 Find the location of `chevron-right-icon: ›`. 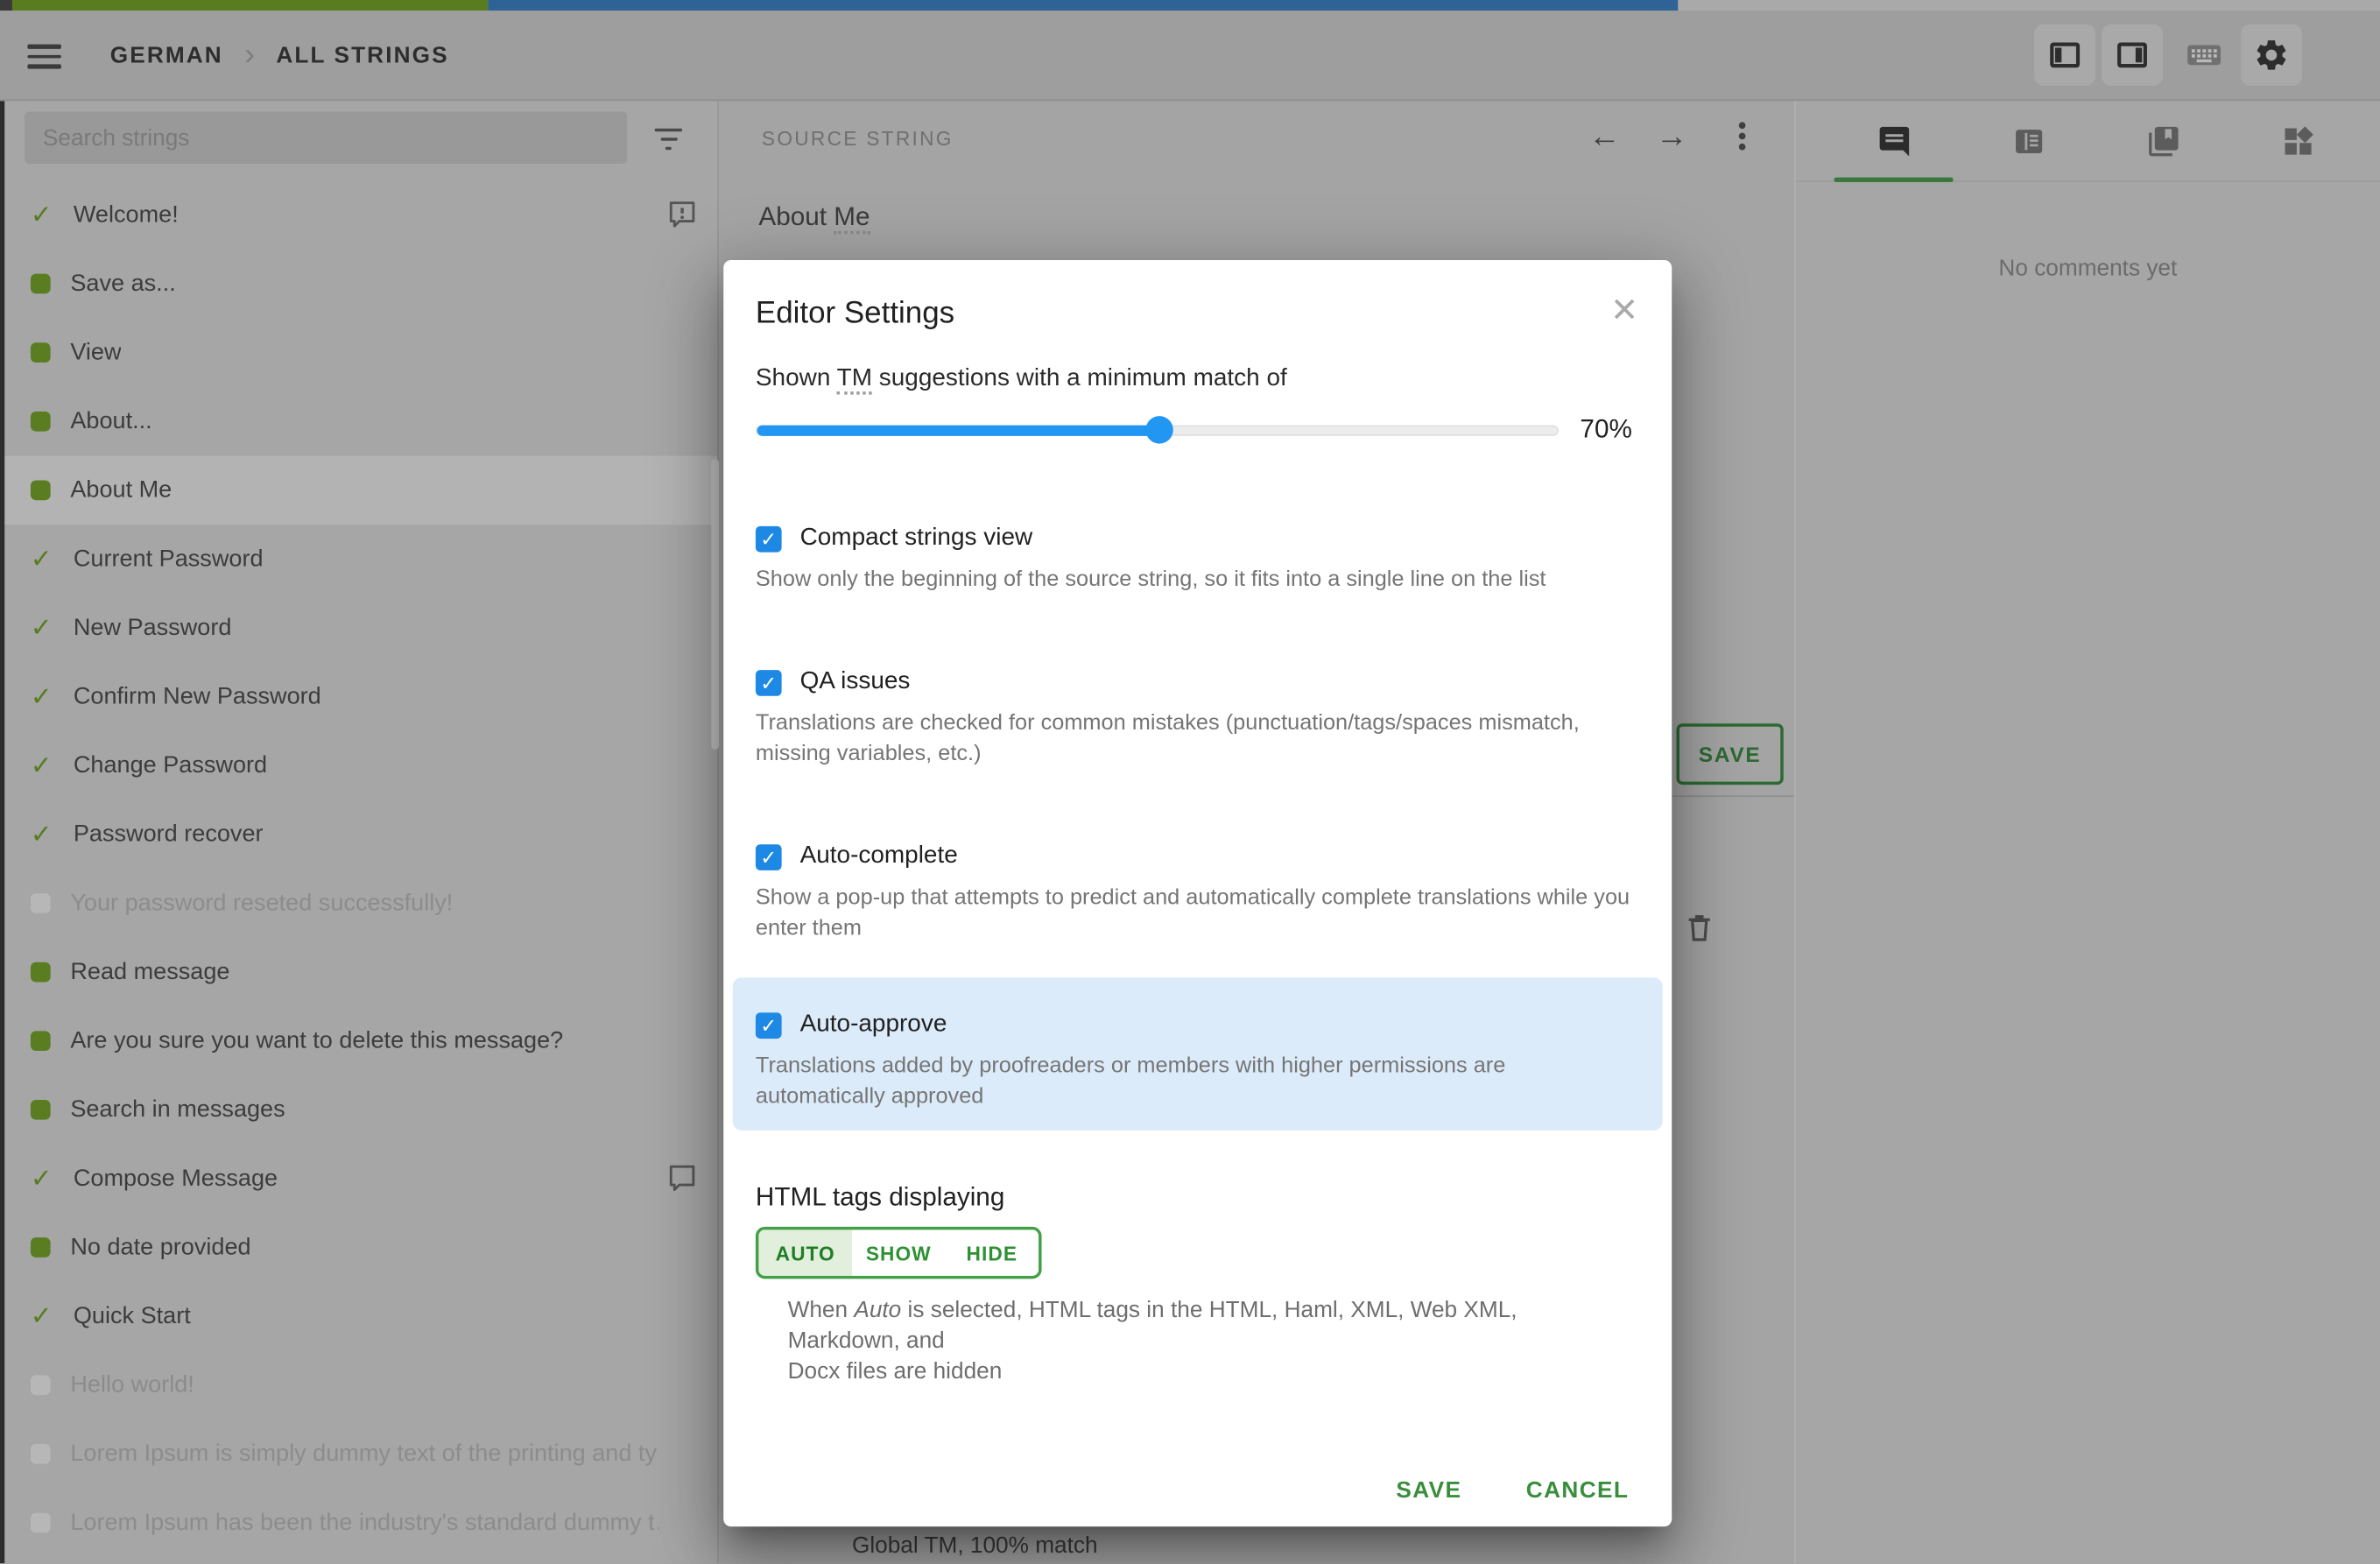

chevron-right-icon: › is located at coordinates (249, 54).